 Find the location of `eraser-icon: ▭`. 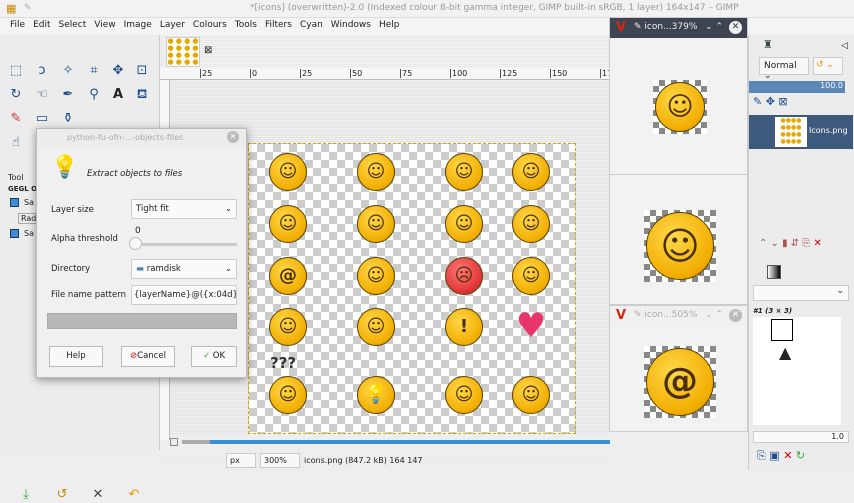

eraser-icon: ▭ is located at coordinates (42, 119).